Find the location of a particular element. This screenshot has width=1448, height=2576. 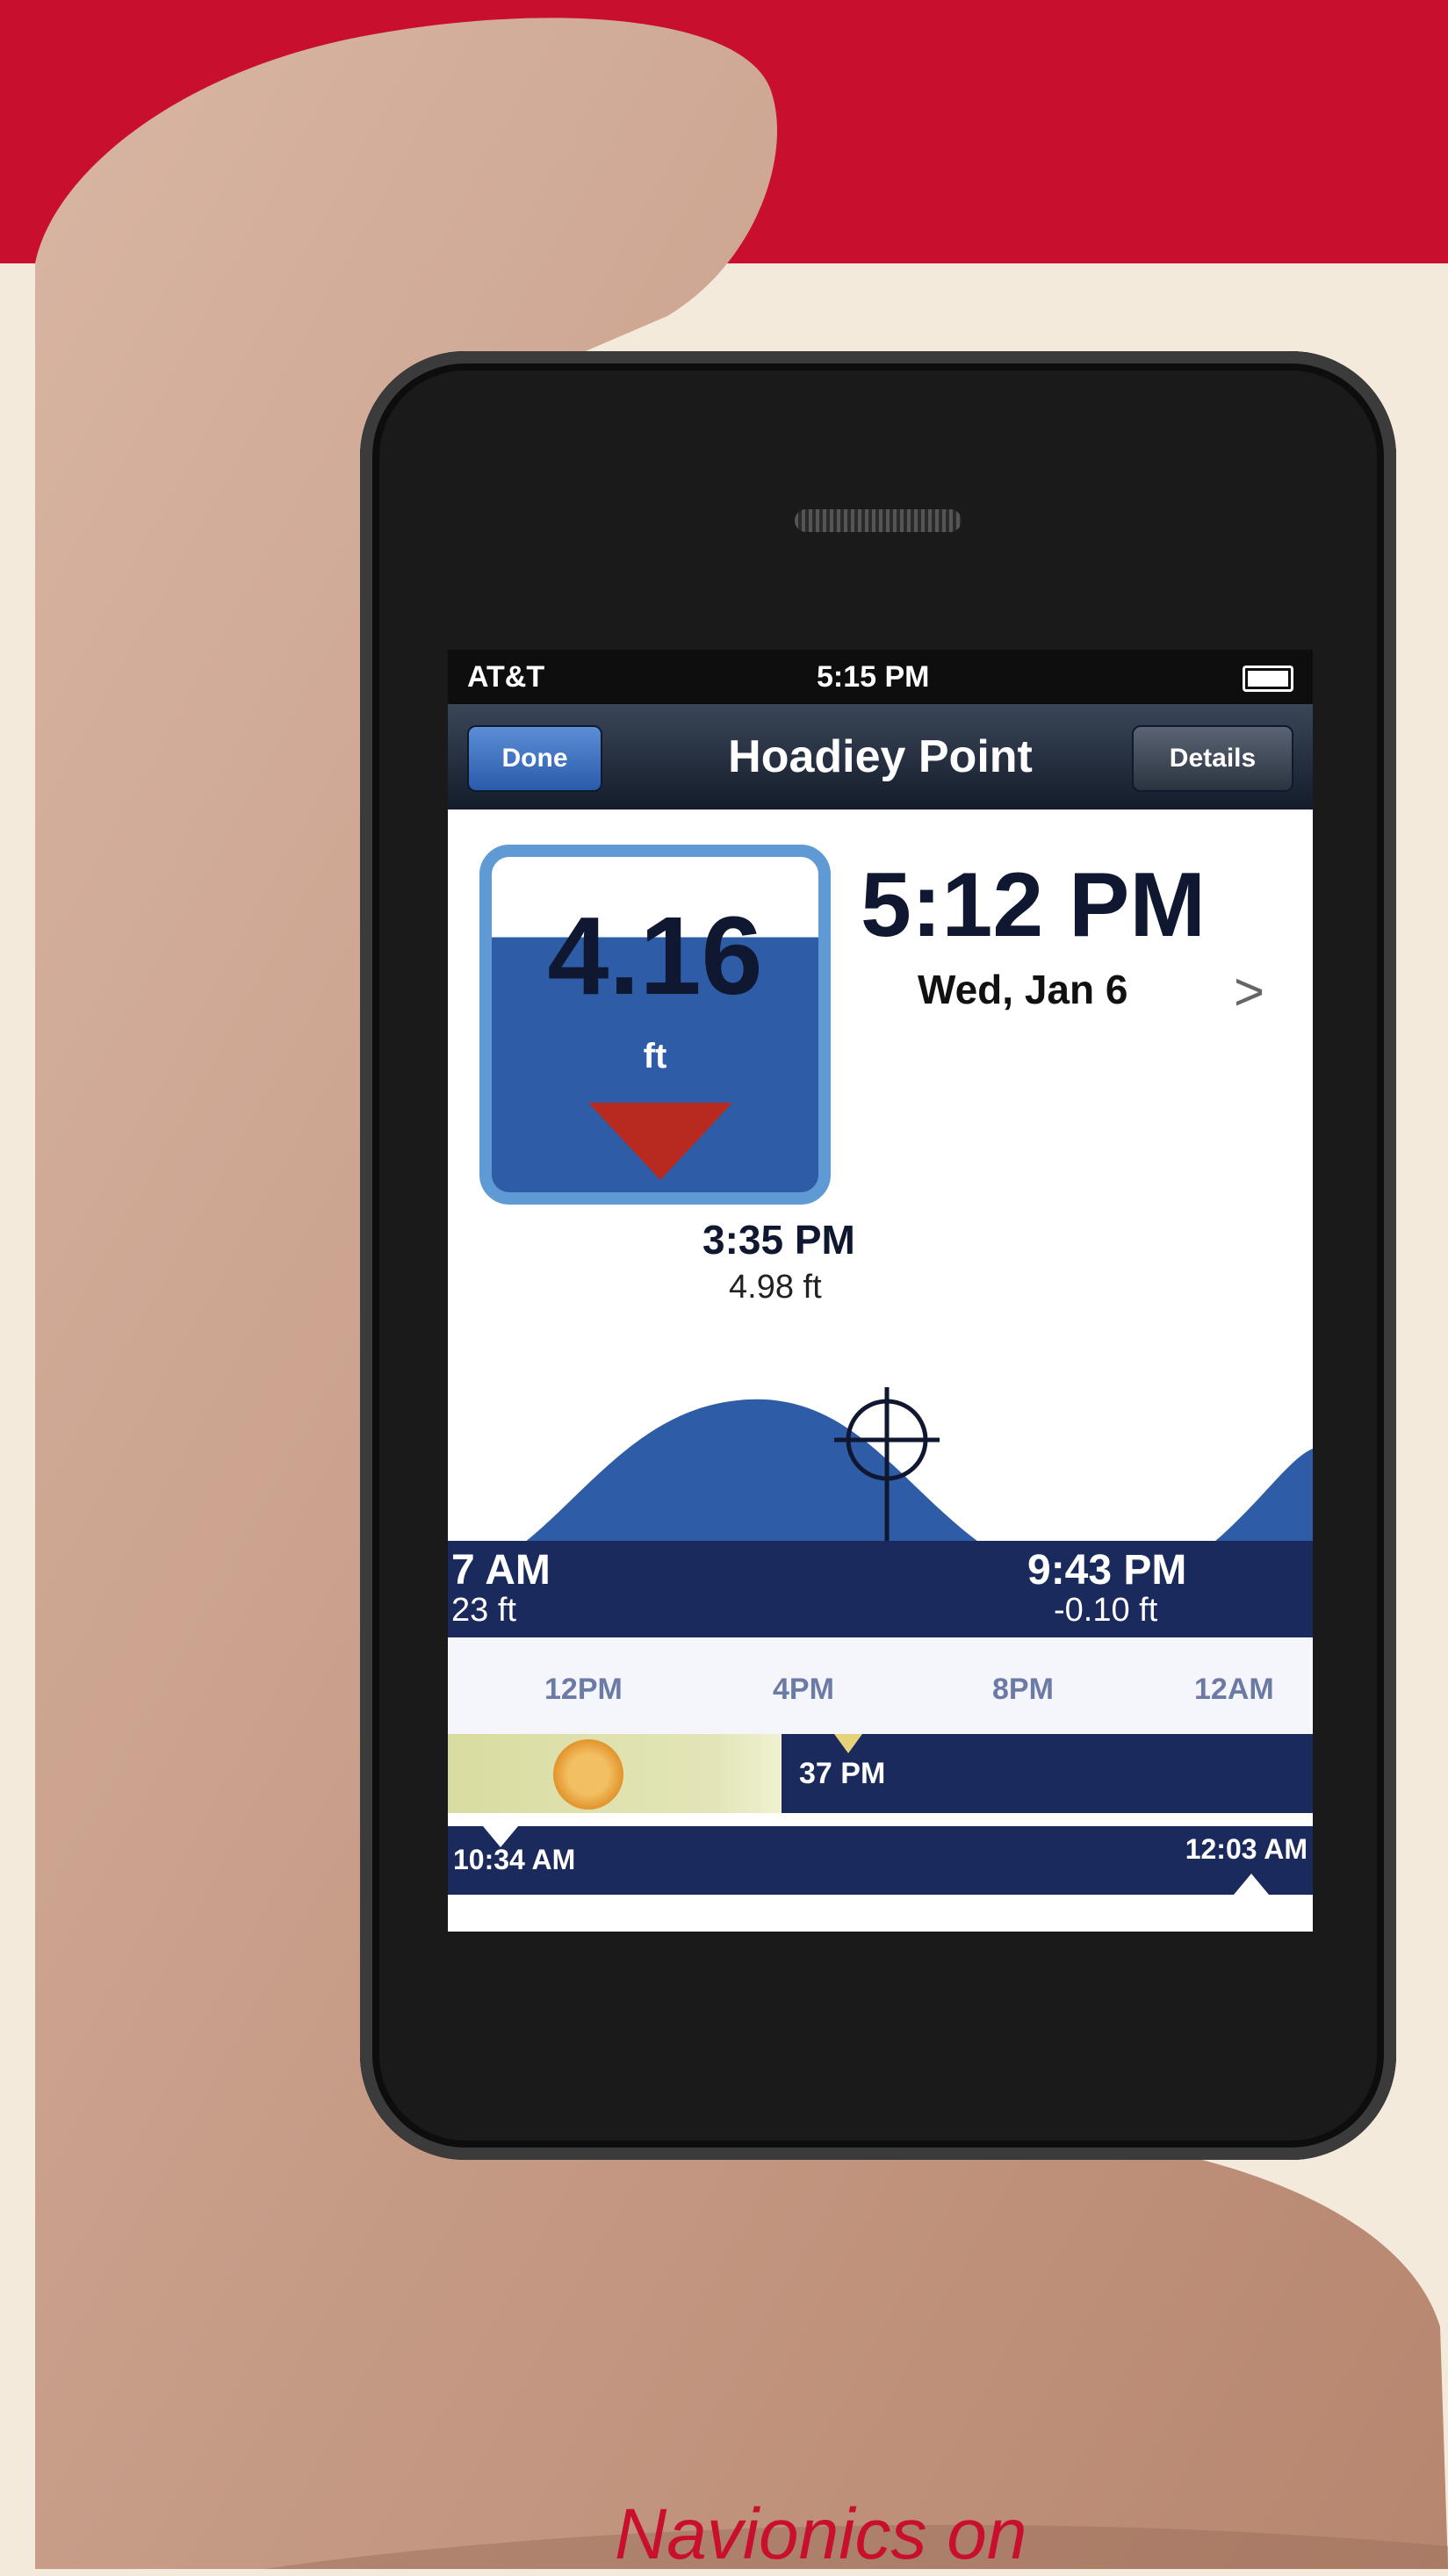

sun-icon is located at coordinates (588, 1774).